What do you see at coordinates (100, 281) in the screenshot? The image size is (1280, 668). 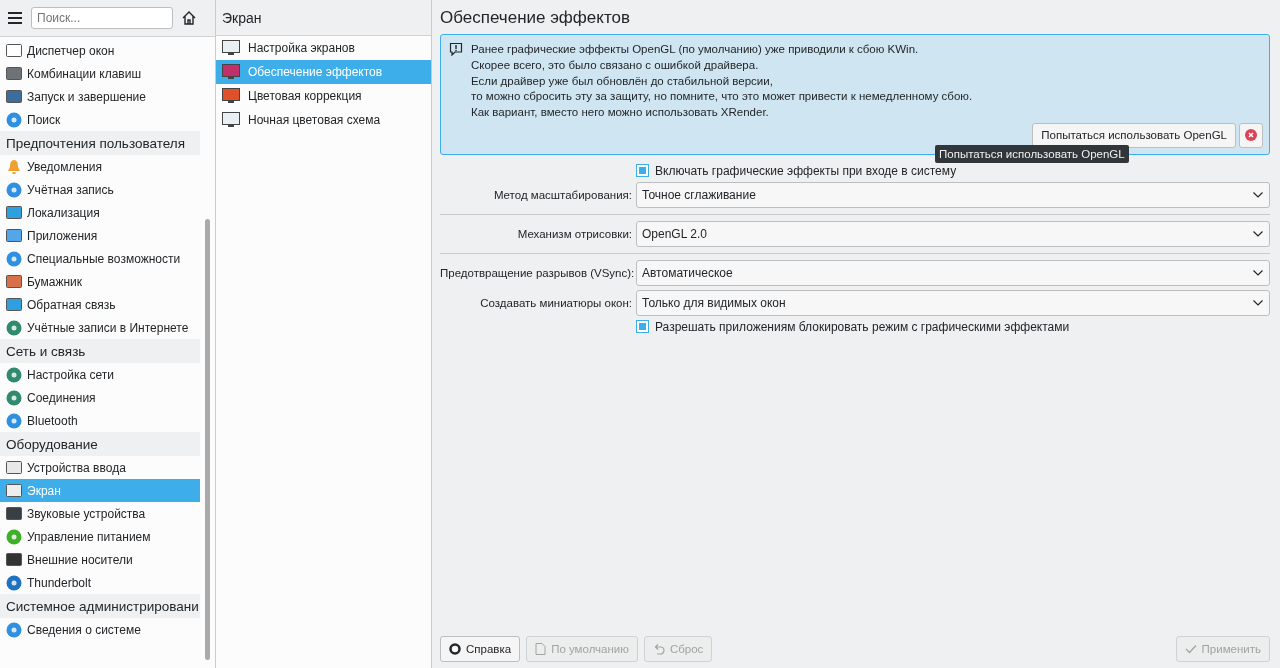 I see `sidebar-item: Бумажник` at bounding box center [100, 281].